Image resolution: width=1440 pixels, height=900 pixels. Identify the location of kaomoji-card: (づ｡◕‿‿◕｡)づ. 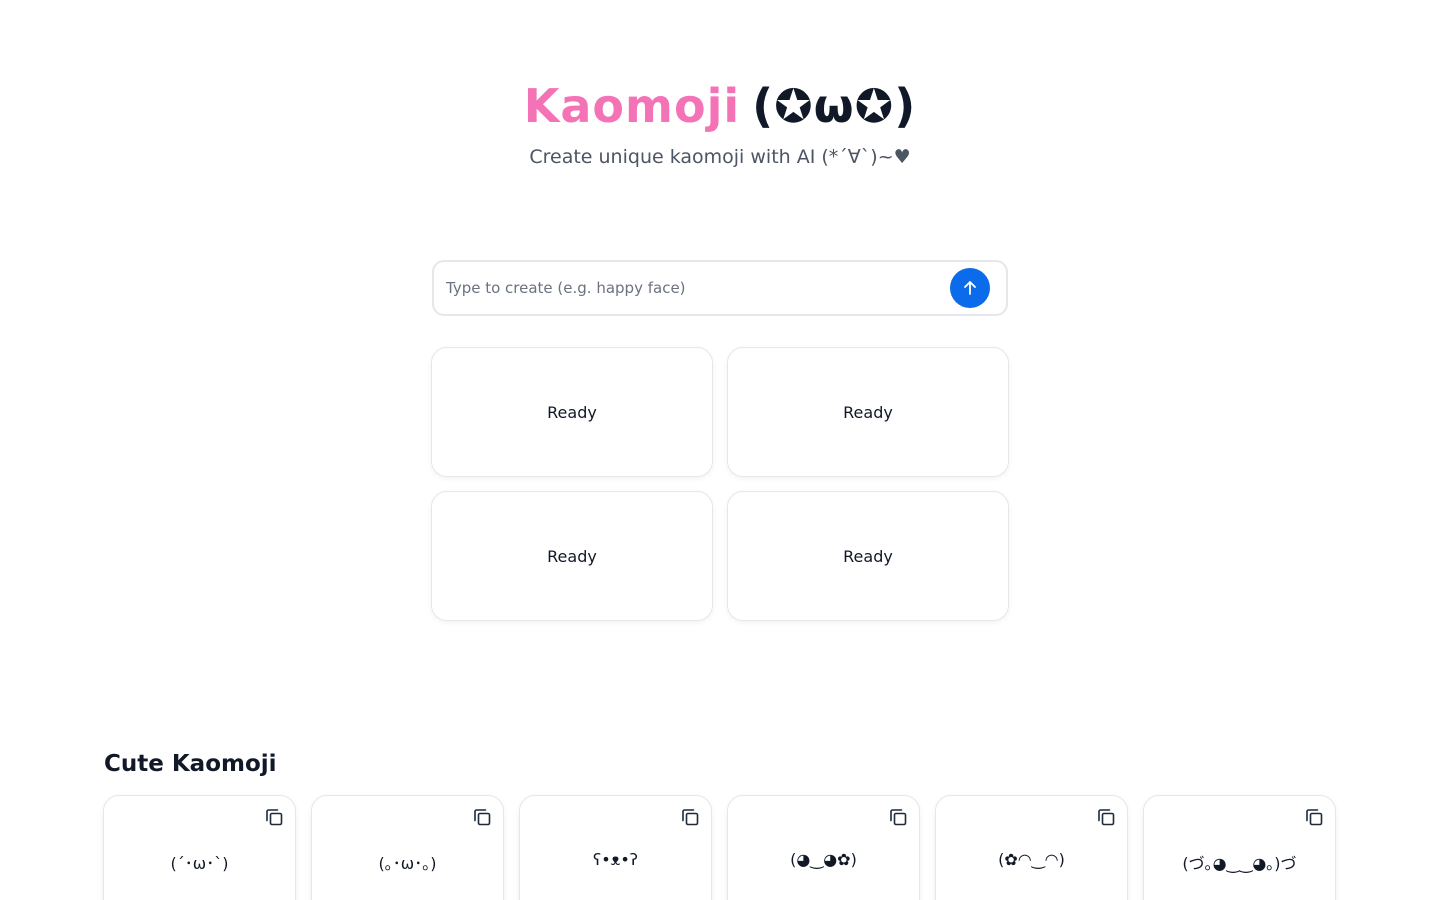
(1239, 847).